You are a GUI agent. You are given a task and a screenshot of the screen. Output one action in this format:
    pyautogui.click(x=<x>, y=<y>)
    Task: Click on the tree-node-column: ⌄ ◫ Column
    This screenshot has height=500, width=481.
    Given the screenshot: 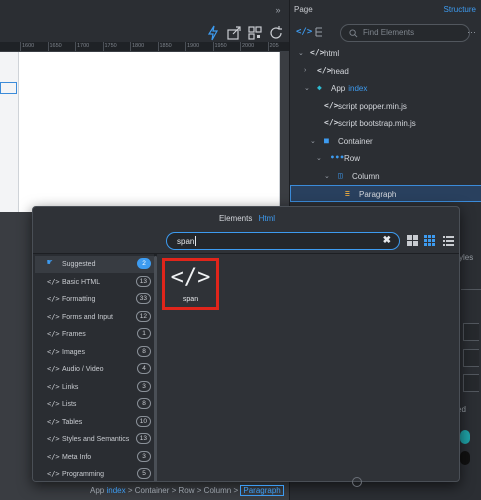 What is the action you would take?
    pyautogui.click(x=385, y=176)
    